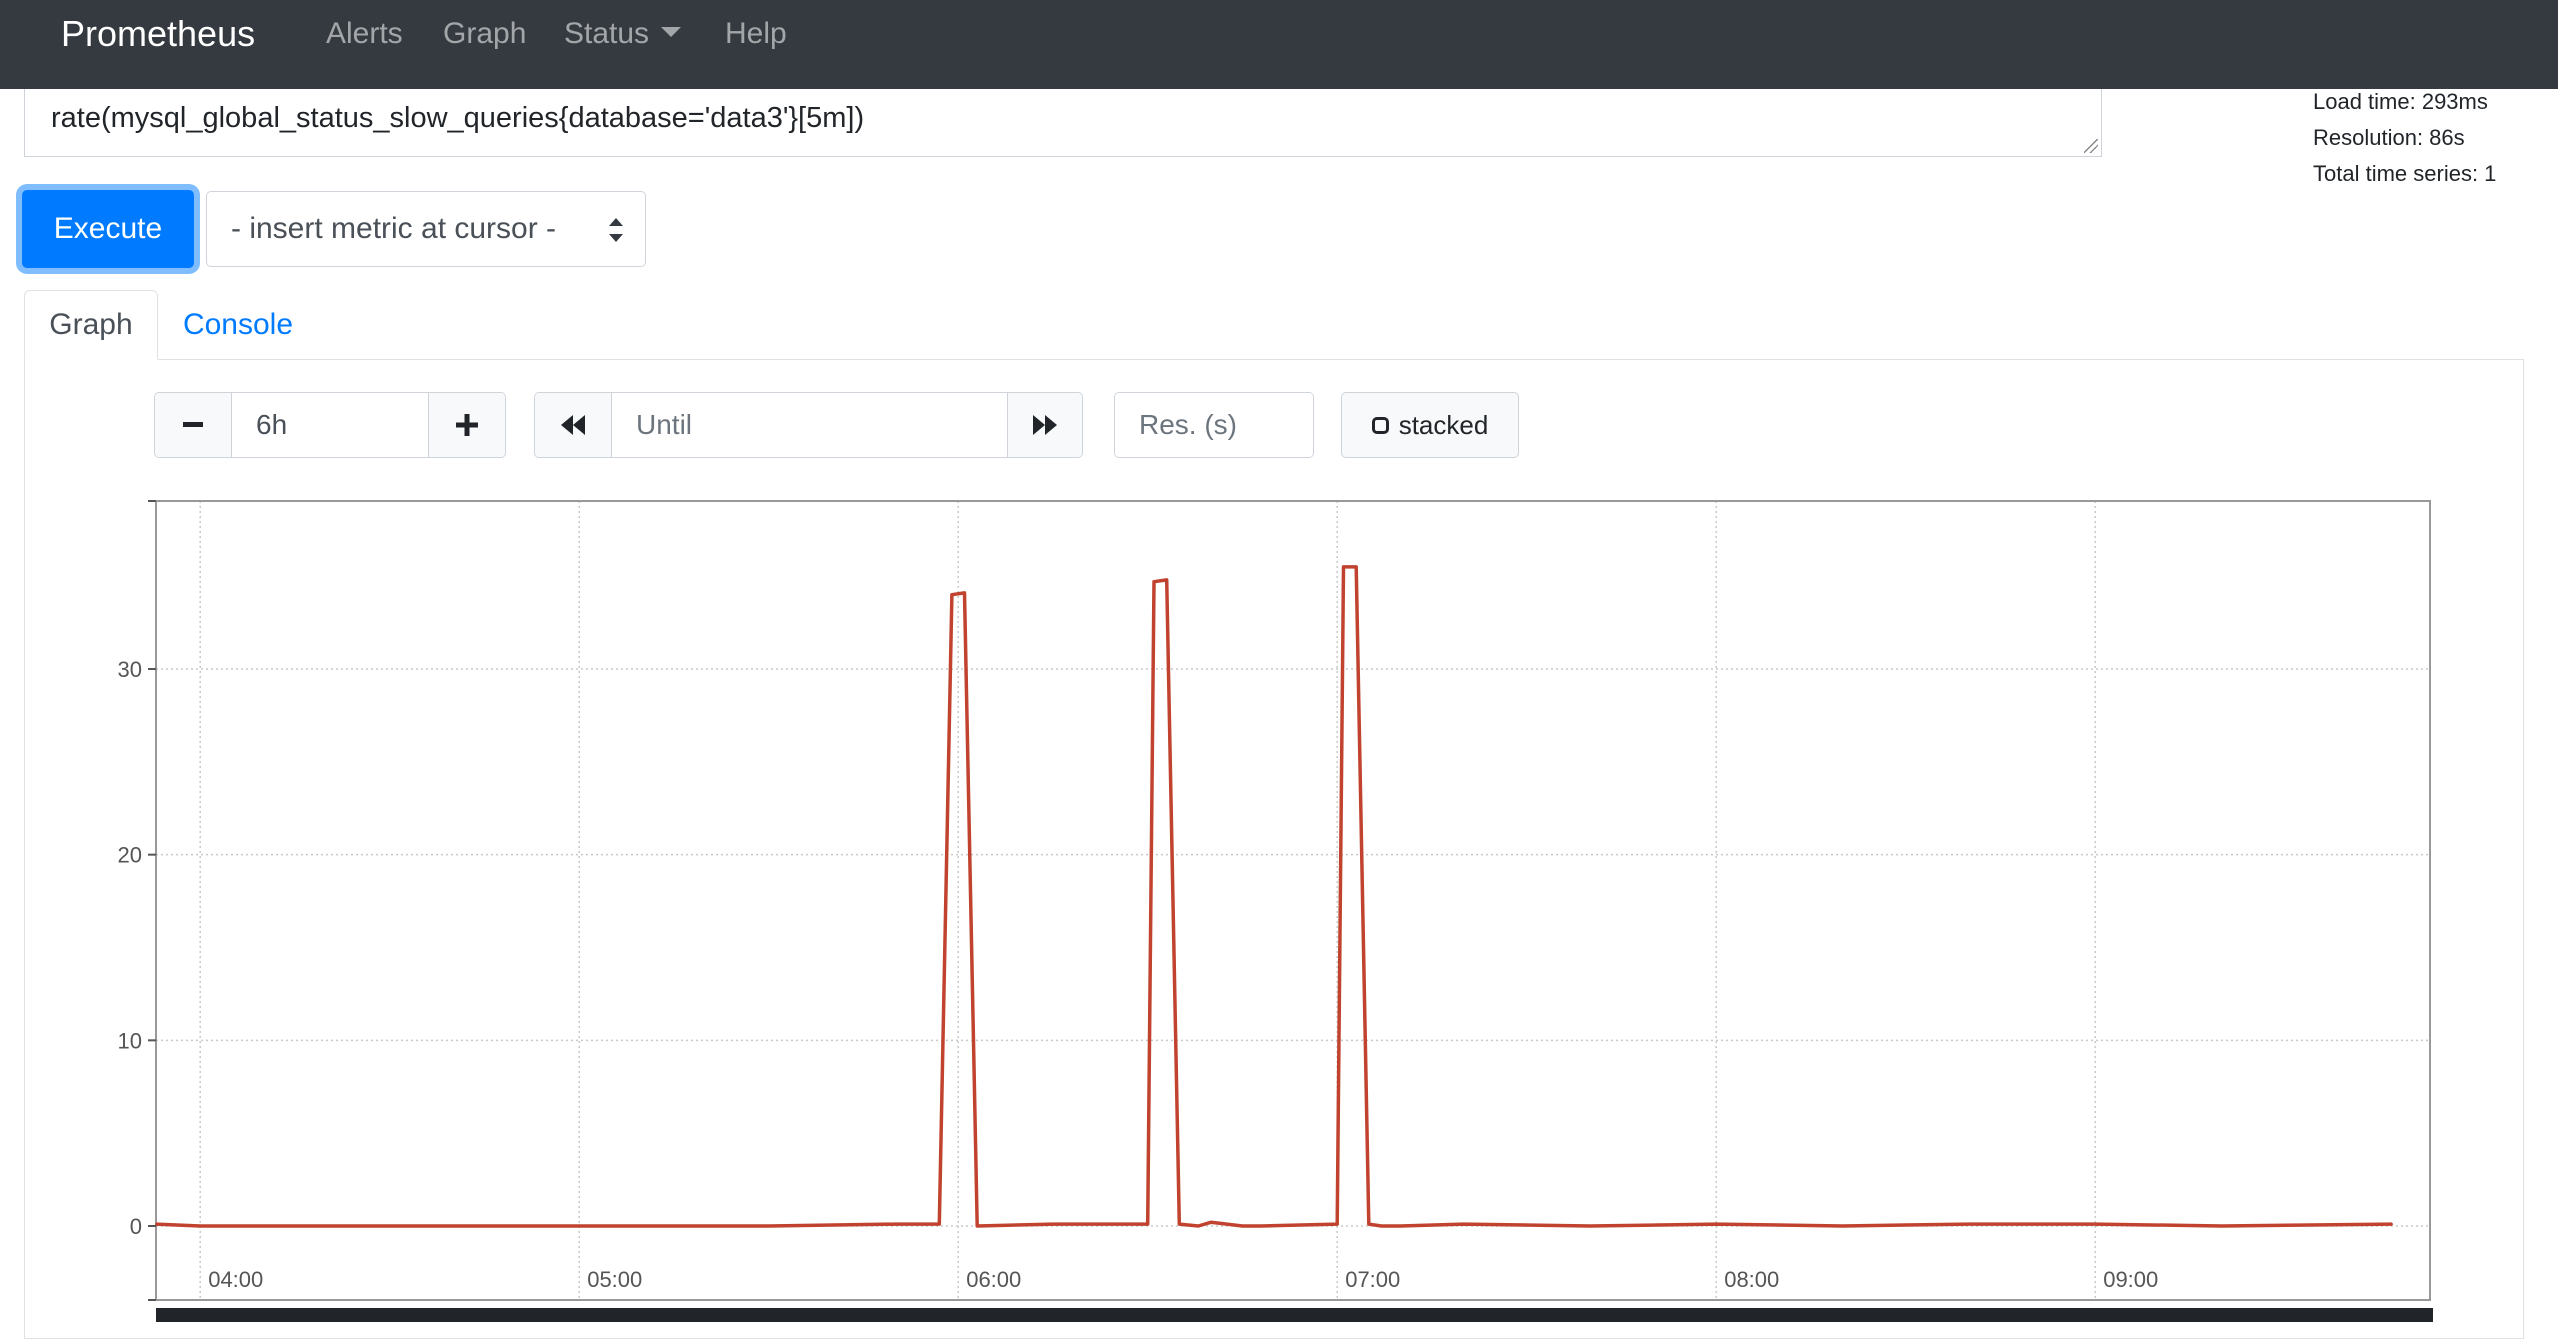 Image resolution: width=2558 pixels, height=1339 pixels. What do you see at coordinates (137, 900) in the screenshot?
I see `y-axis: 0 10 20 30` at bounding box center [137, 900].